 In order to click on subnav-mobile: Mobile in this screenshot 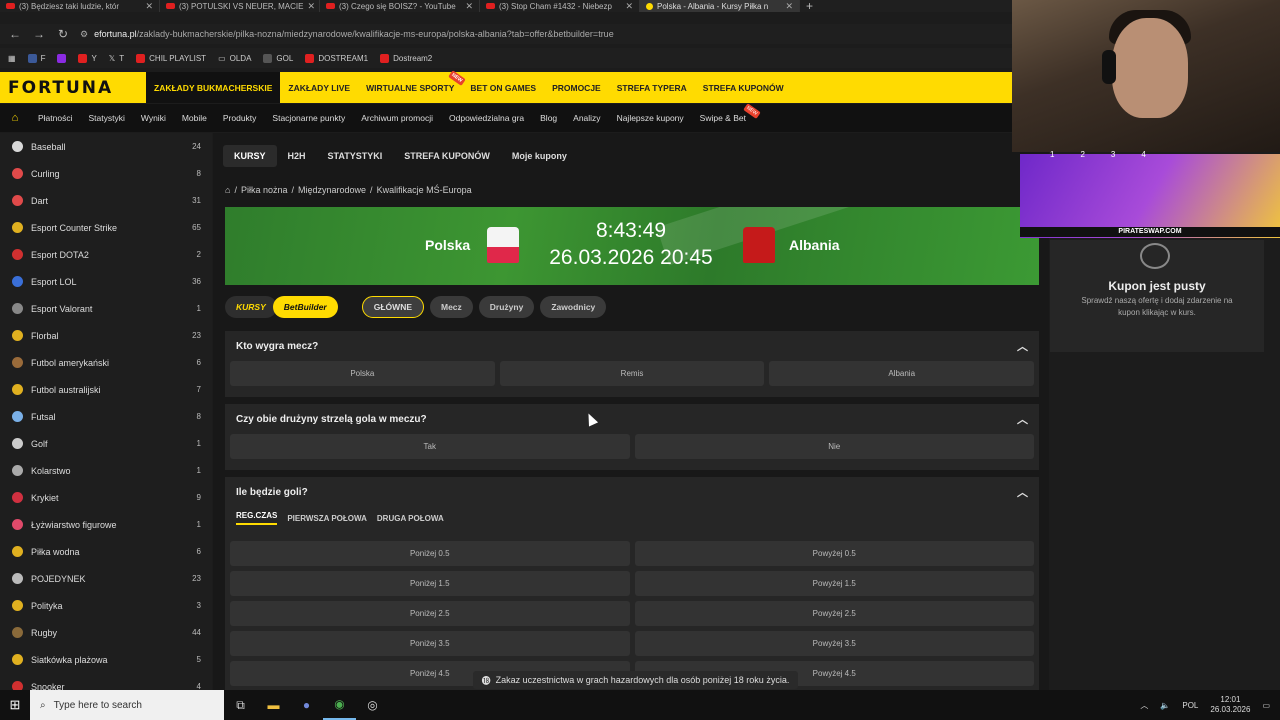, I will do `click(194, 118)`.